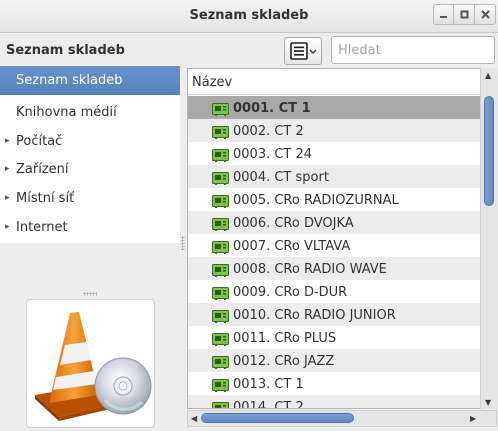 Image resolution: width=498 pixels, height=431 pixels. I want to click on sidebar-item-devices: ▸ Zařízení, so click(90, 169).